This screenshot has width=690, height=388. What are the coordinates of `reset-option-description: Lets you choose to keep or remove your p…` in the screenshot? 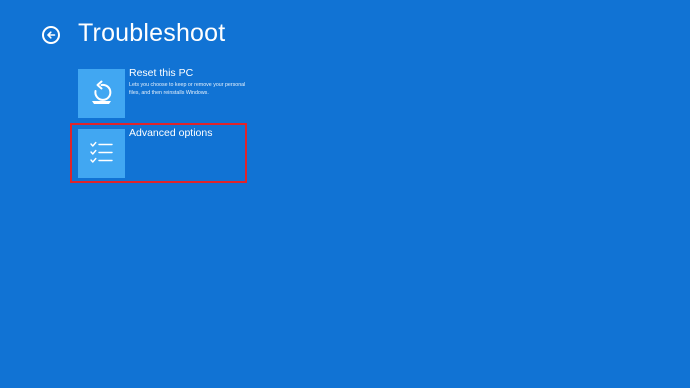 It's located at (187, 89).